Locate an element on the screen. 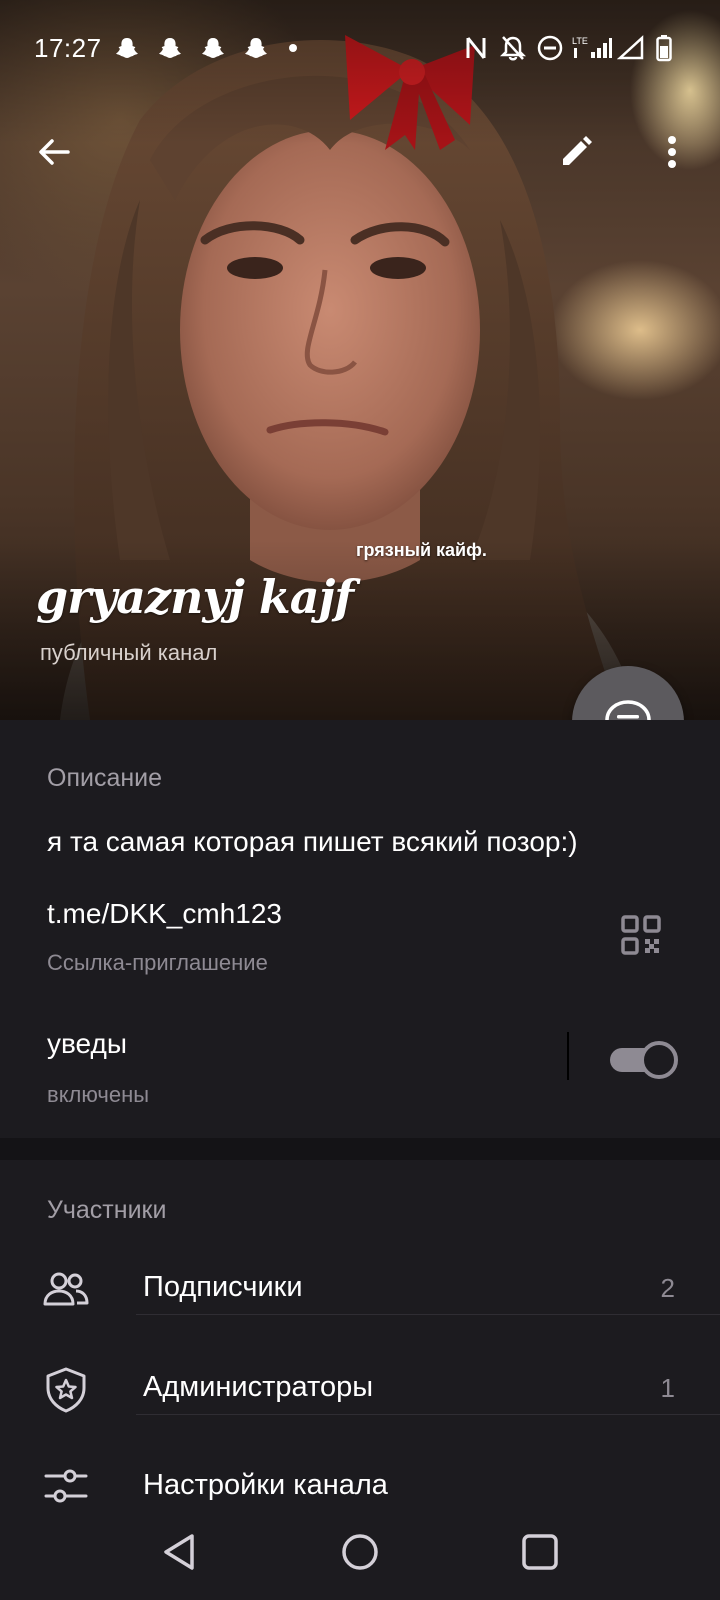 This screenshot has height=1600, width=720. administrators-row: Администраторы 1 is located at coordinates (360, 1390).